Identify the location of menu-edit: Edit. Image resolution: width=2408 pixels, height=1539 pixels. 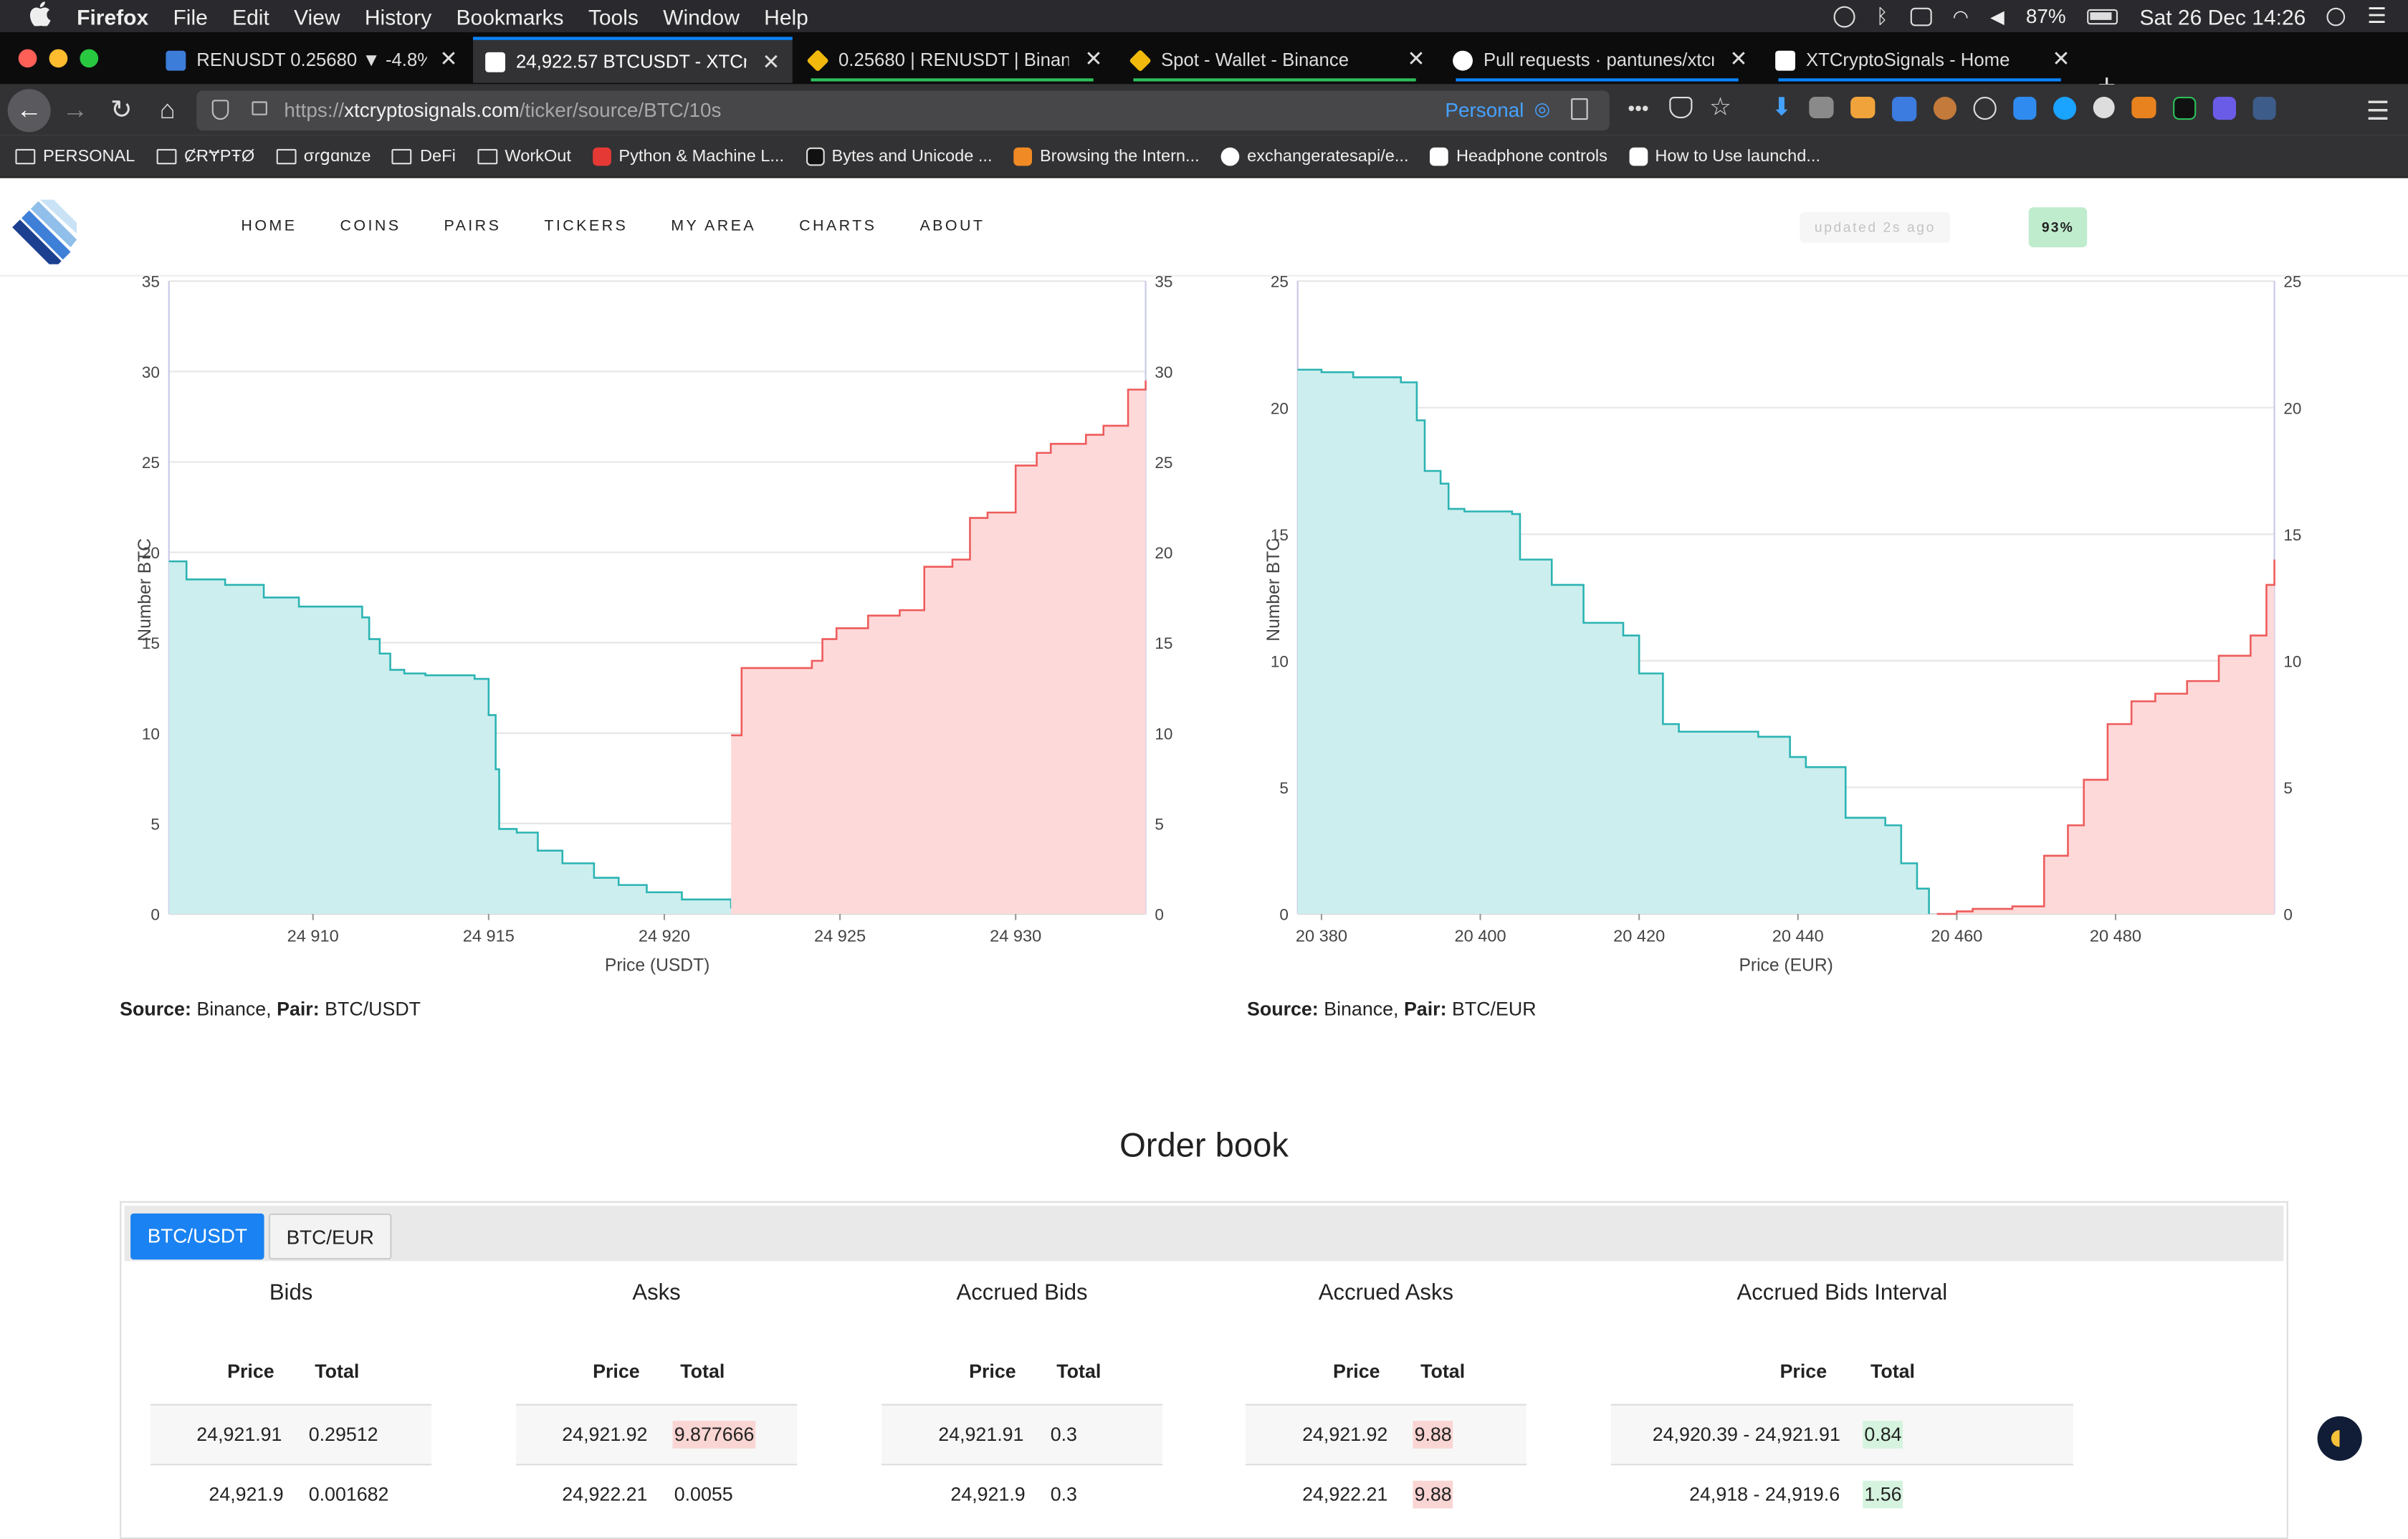
(250, 16).